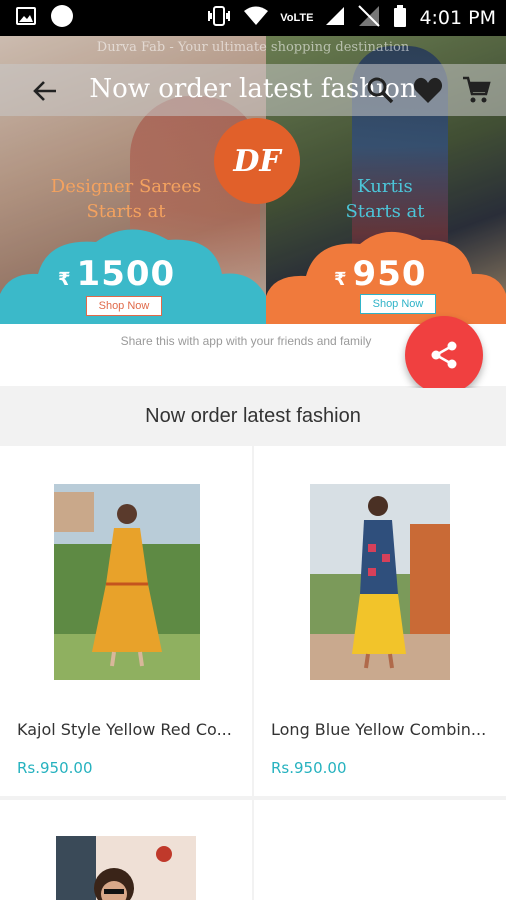 The height and width of the screenshot is (900, 506). Describe the element at coordinates (380, 274) in the screenshot. I see `kurti-price: ₹ 950` at that location.